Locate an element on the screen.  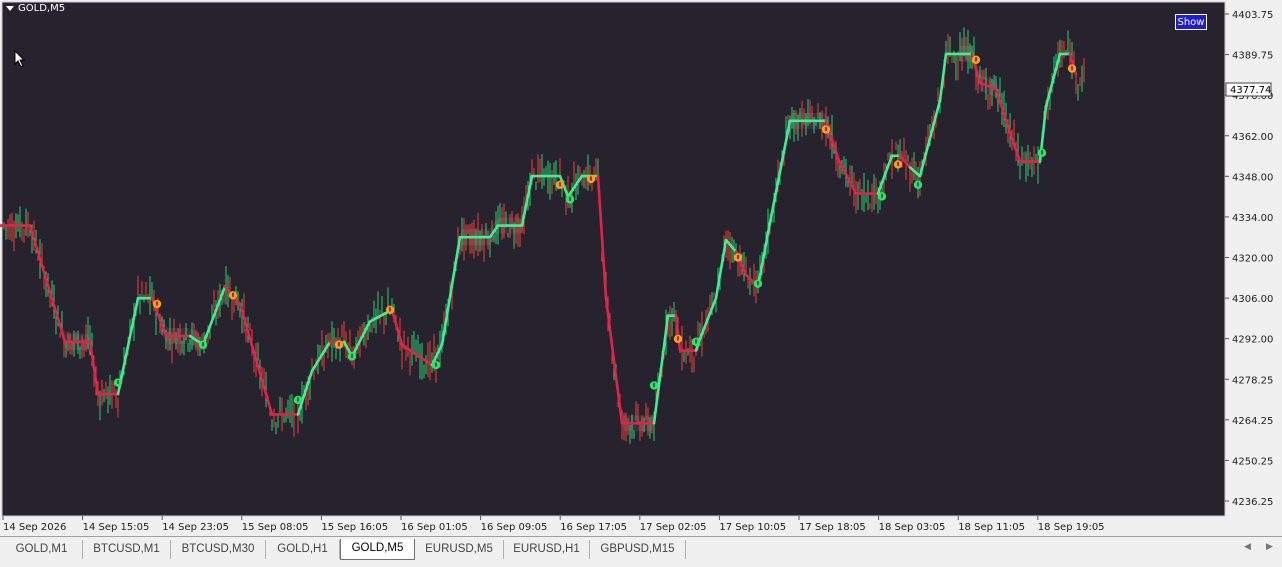
price-tick-label: 4278.25 is located at coordinates (1252, 380).